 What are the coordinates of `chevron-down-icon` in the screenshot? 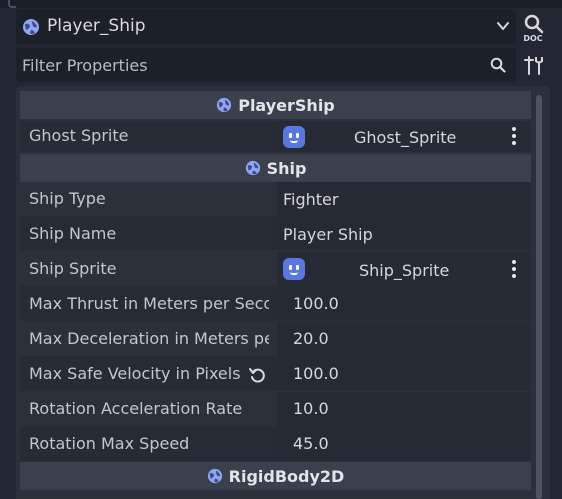 It's located at (503, 26).